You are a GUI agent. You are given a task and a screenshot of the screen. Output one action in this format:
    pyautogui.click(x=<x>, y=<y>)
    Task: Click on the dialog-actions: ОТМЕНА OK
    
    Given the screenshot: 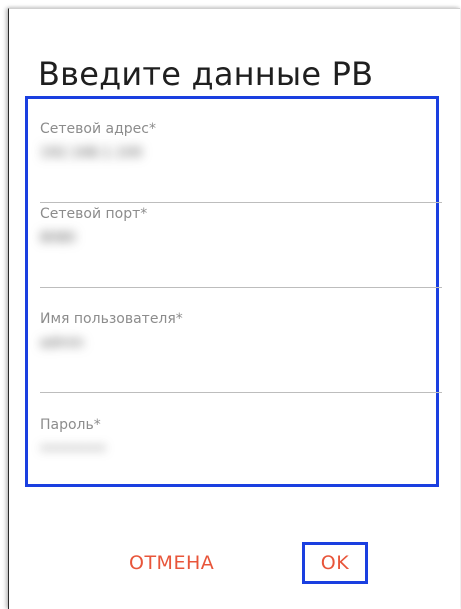 What is the action you would take?
    pyautogui.click(x=234, y=559)
    